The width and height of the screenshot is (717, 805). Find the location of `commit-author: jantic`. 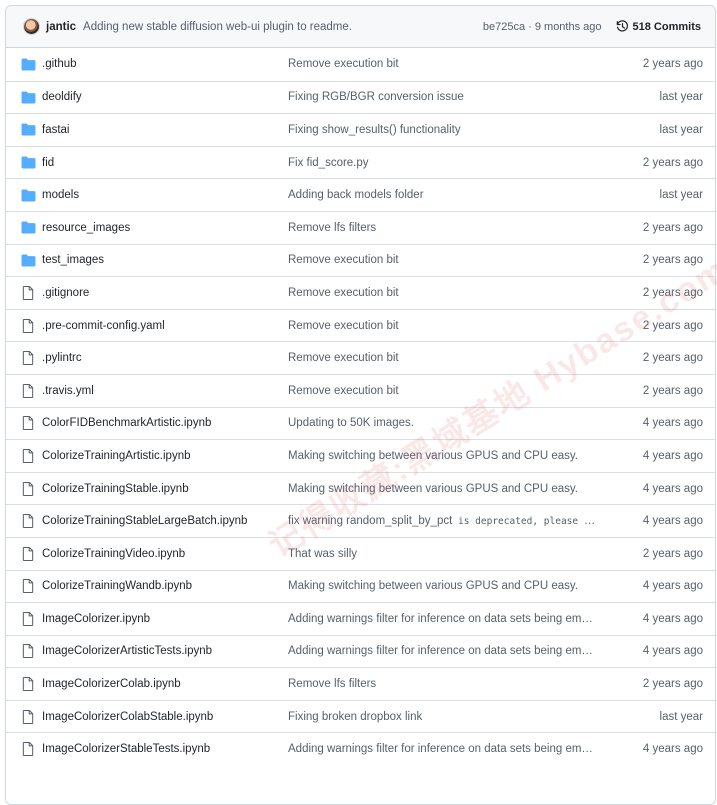

commit-author: jantic is located at coordinates (61, 27).